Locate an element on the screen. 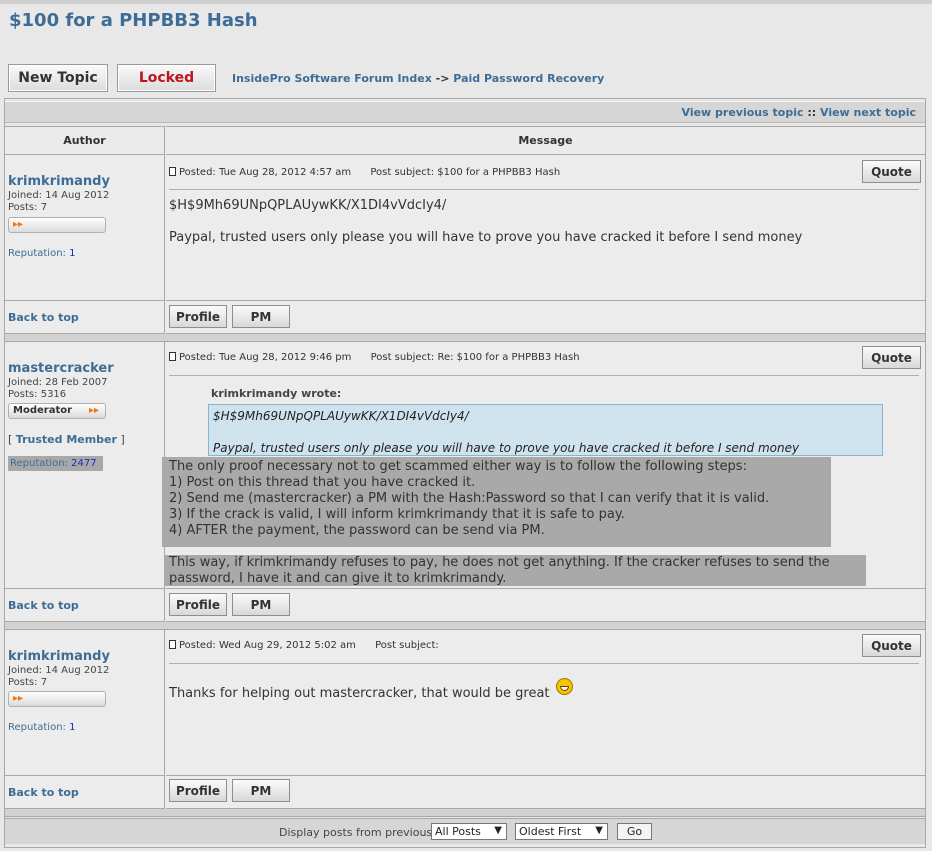 The width and height of the screenshot is (932, 851). author-reputation: Reputation: 2477 is located at coordinates (55, 463).